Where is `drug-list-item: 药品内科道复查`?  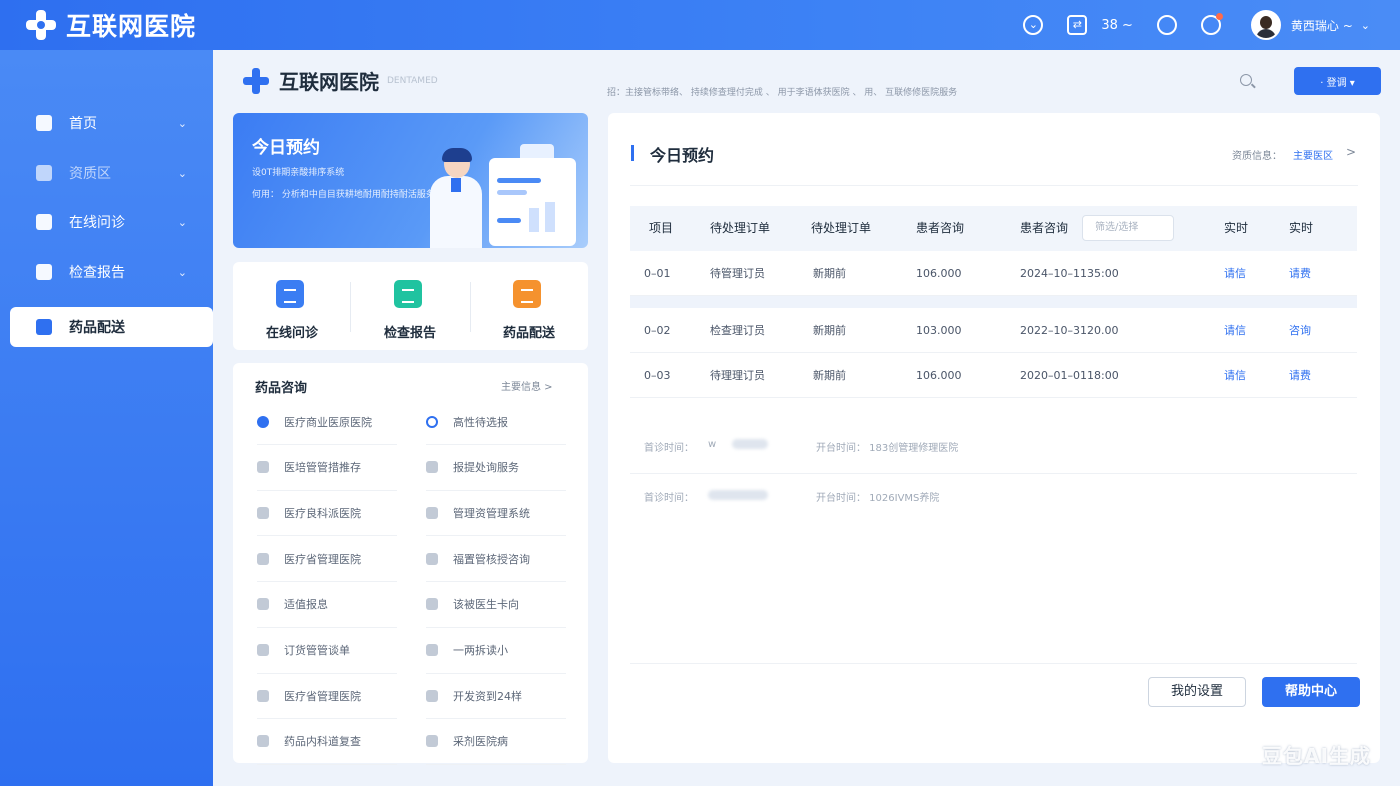 drug-list-item: 药品内科道复查 is located at coordinates (327, 742).